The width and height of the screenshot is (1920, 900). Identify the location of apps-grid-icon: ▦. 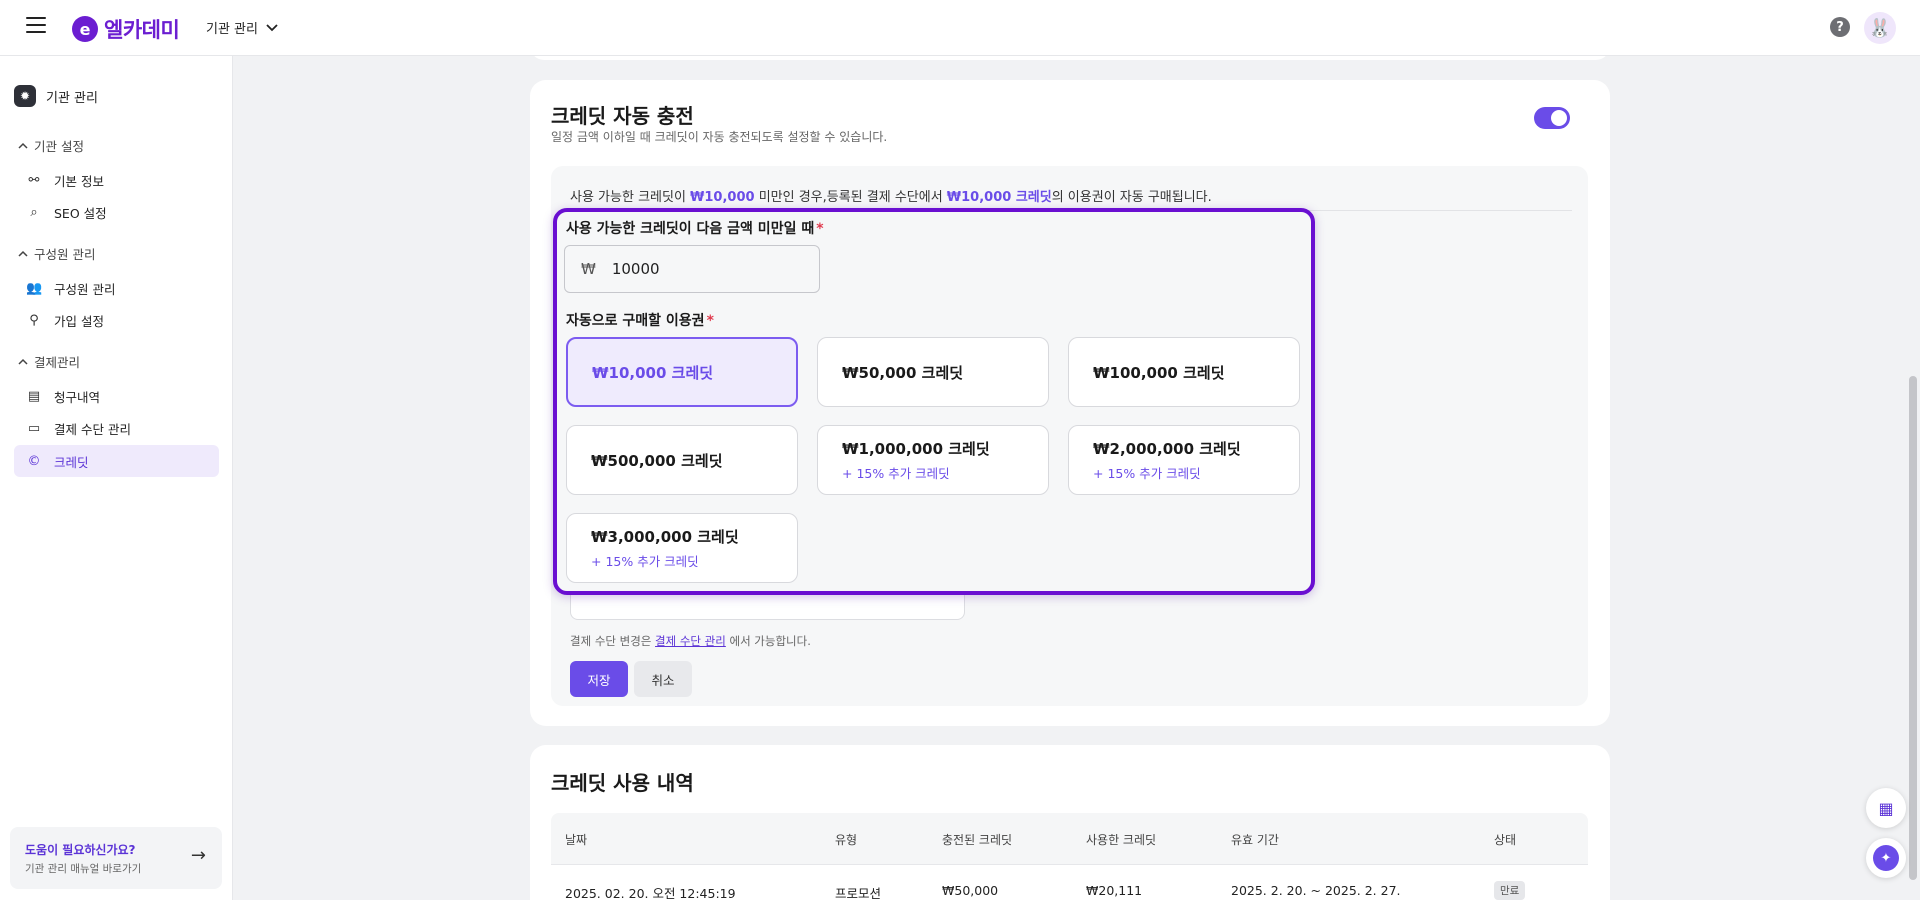
(1886, 808).